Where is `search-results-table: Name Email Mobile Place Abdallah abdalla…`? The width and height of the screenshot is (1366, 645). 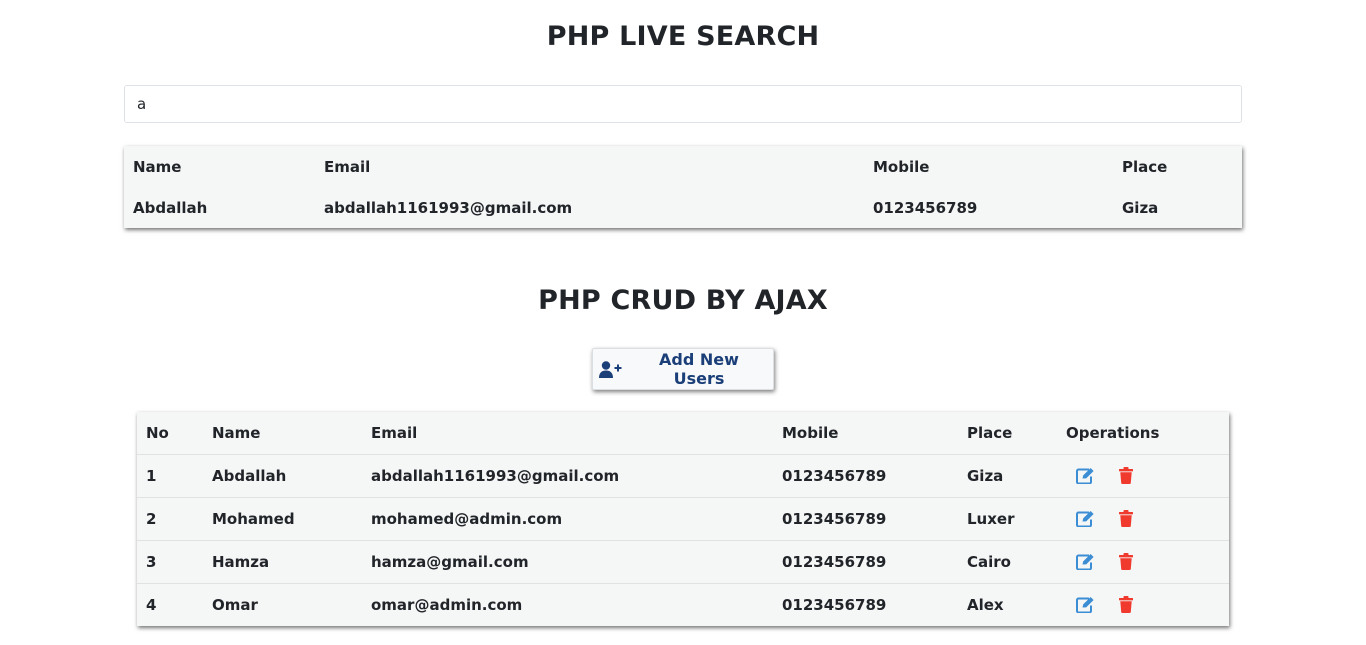 search-results-table: Name Email Mobile Place Abdallah abdalla… is located at coordinates (683, 187).